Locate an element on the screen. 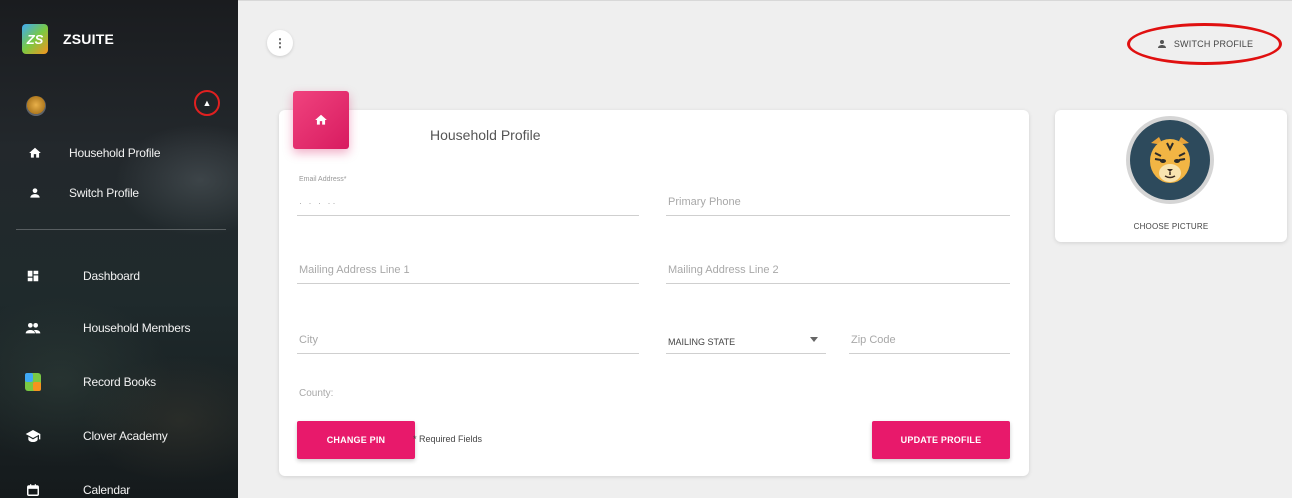 The height and width of the screenshot is (498, 1292). sidebar-item-label: Household Members is located at coordinates (137, 328).